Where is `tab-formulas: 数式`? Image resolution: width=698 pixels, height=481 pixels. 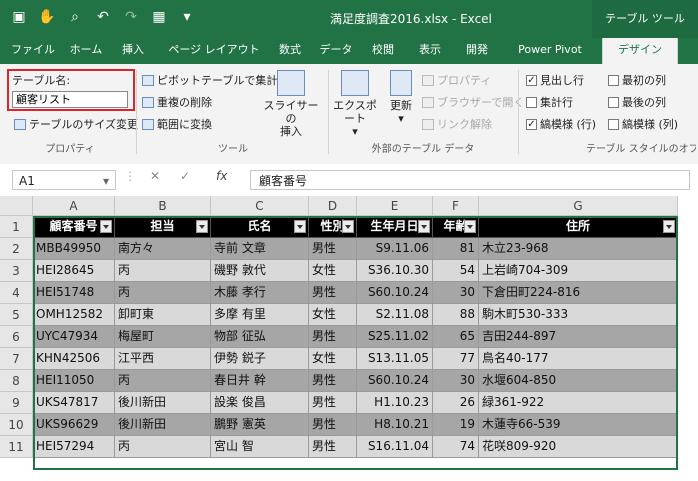
tab-formulas: 数式 is located at coordinates (290, 51).